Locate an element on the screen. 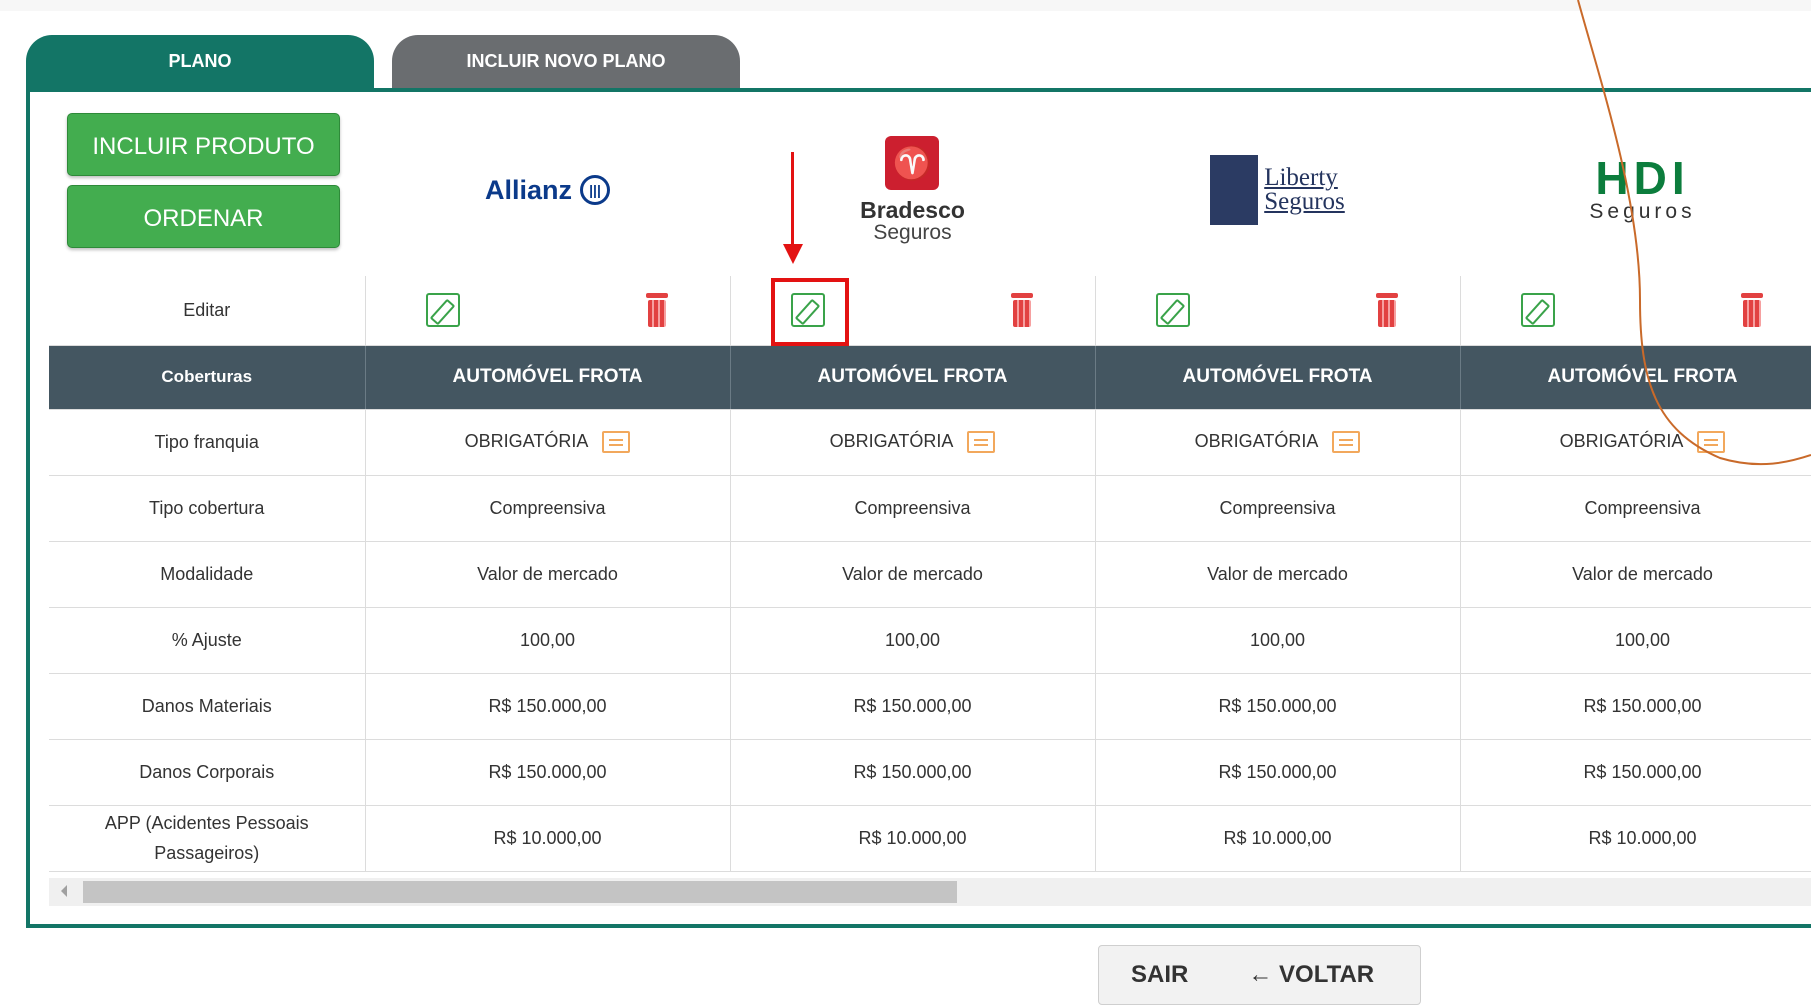 This screenshot has width=1811, height=1005. footer-actions: SAIR ← VOLTAR is located at coordinates (1259, 975).